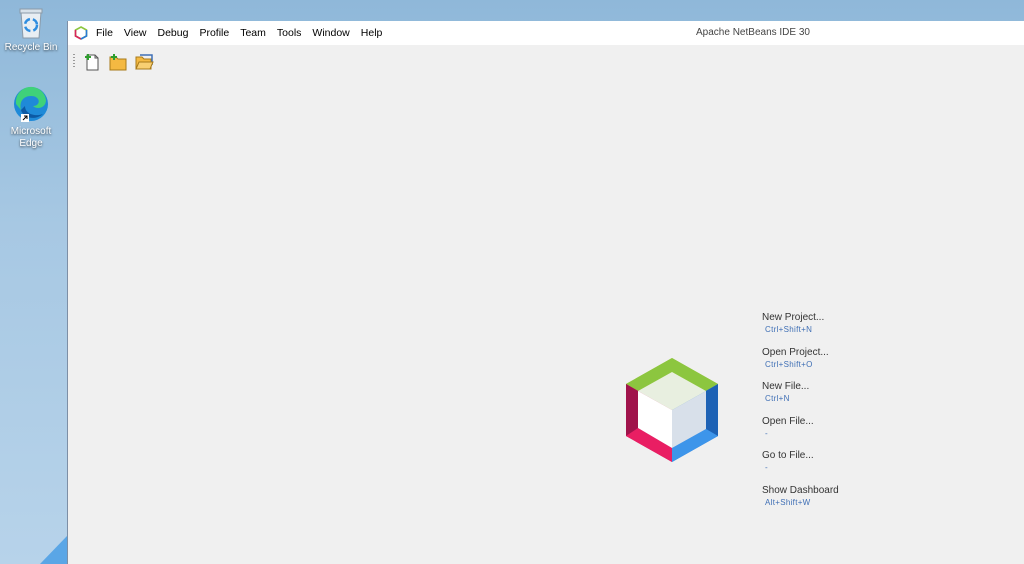 The height and width of the screenshot is (564, 1024). I want to click on recycle-bin-desktop-icon: Recycle Bin, so click(31, 30).